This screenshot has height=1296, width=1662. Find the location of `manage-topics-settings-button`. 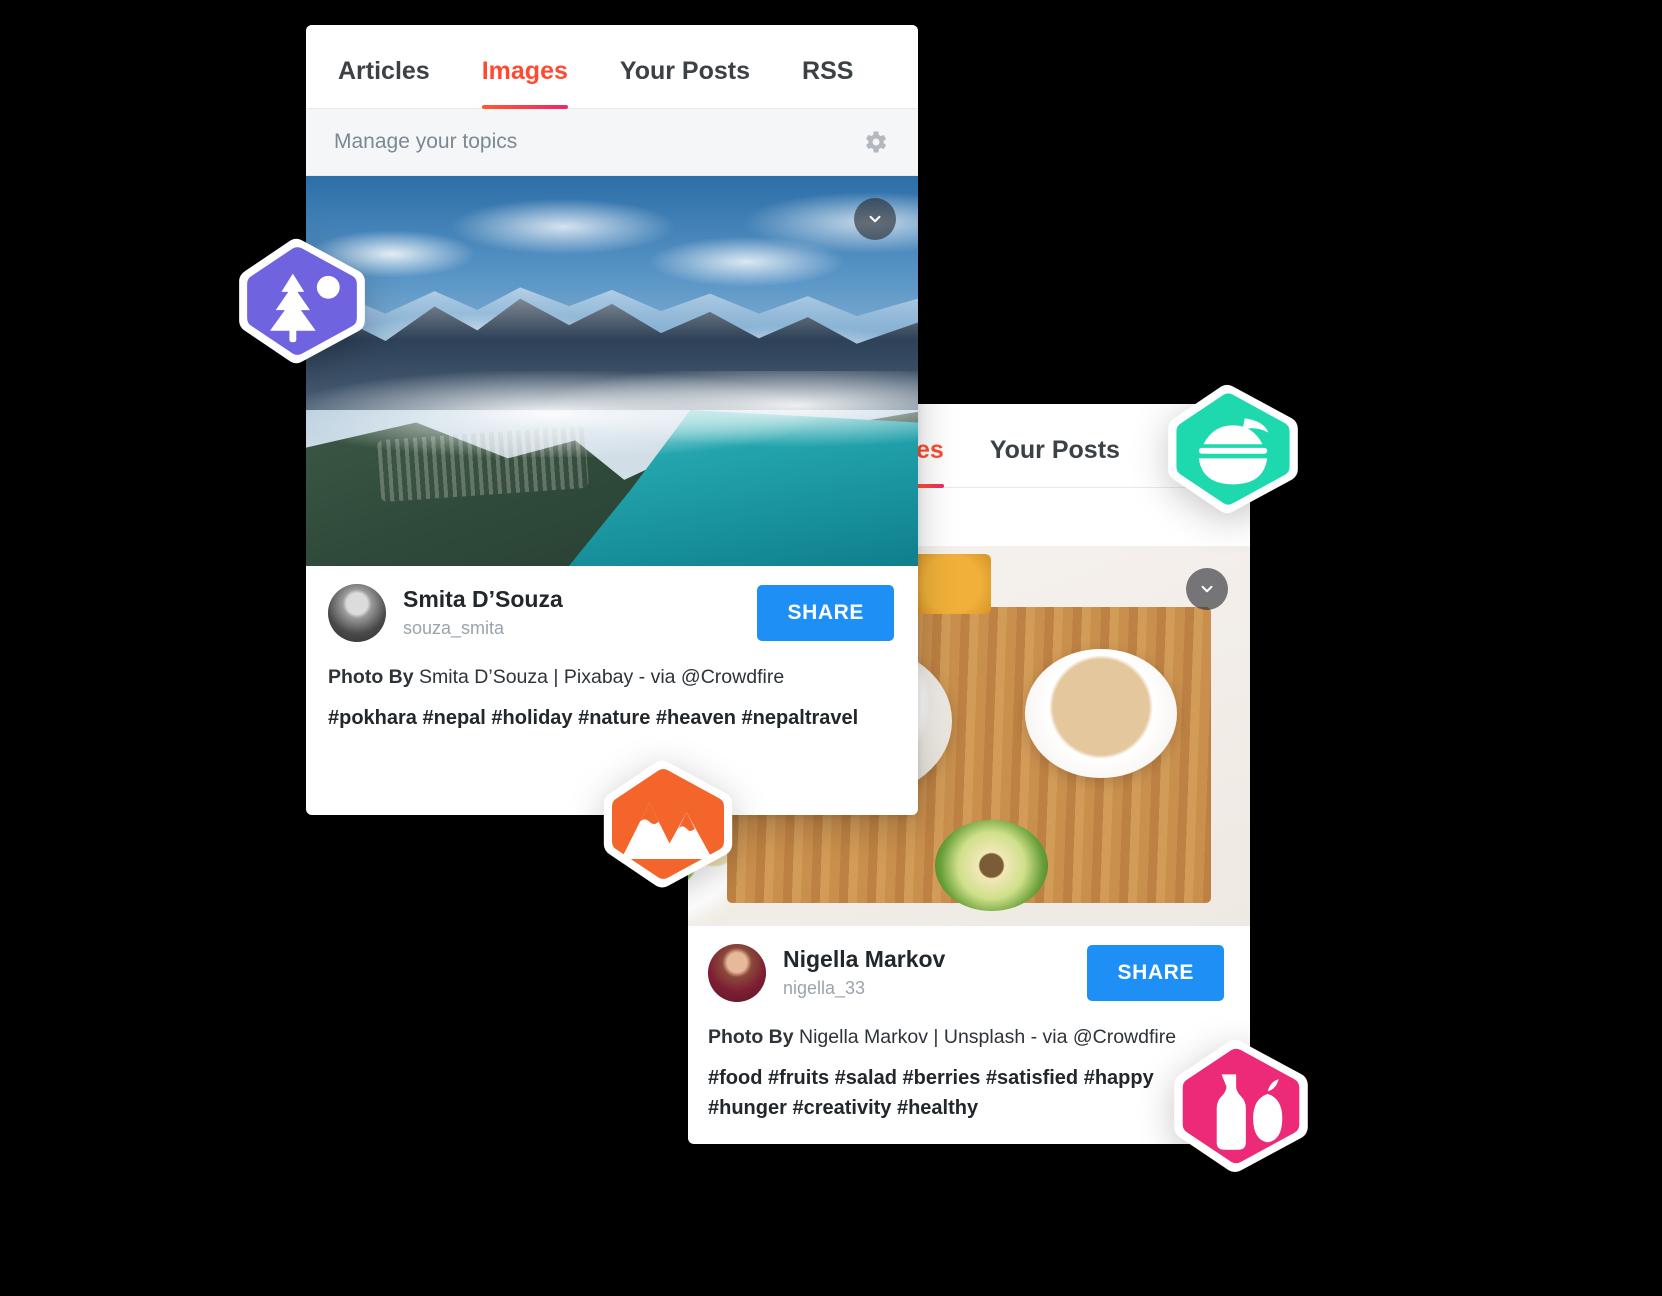

manage-topics-settings-button is located at coordinates (875, 142).